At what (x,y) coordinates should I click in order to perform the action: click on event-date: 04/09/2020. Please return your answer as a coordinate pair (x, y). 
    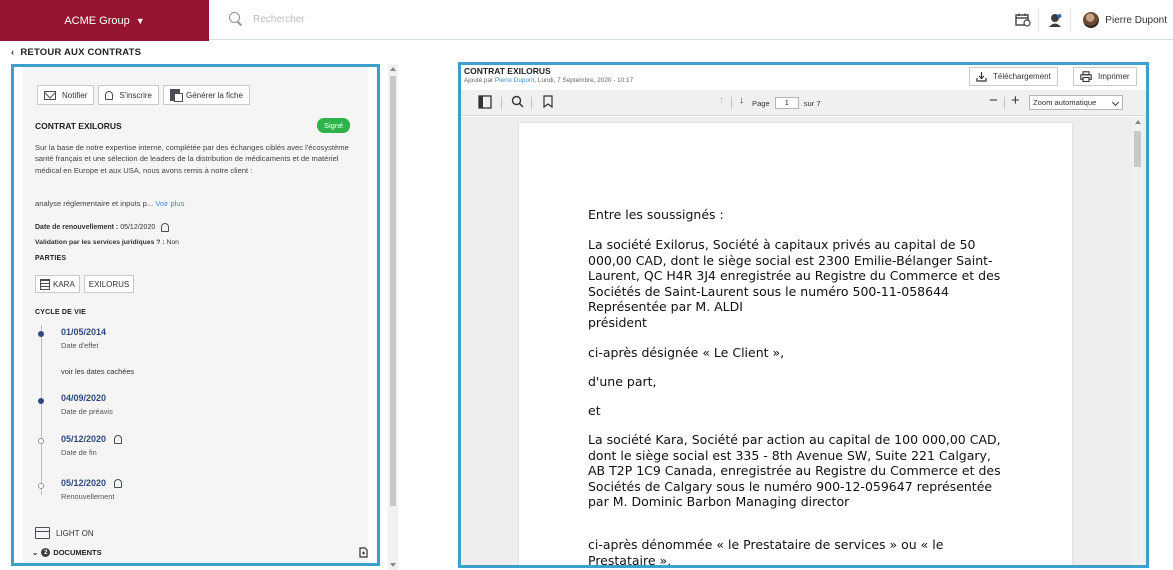
    Looking at the image, I should click on (84, 398).